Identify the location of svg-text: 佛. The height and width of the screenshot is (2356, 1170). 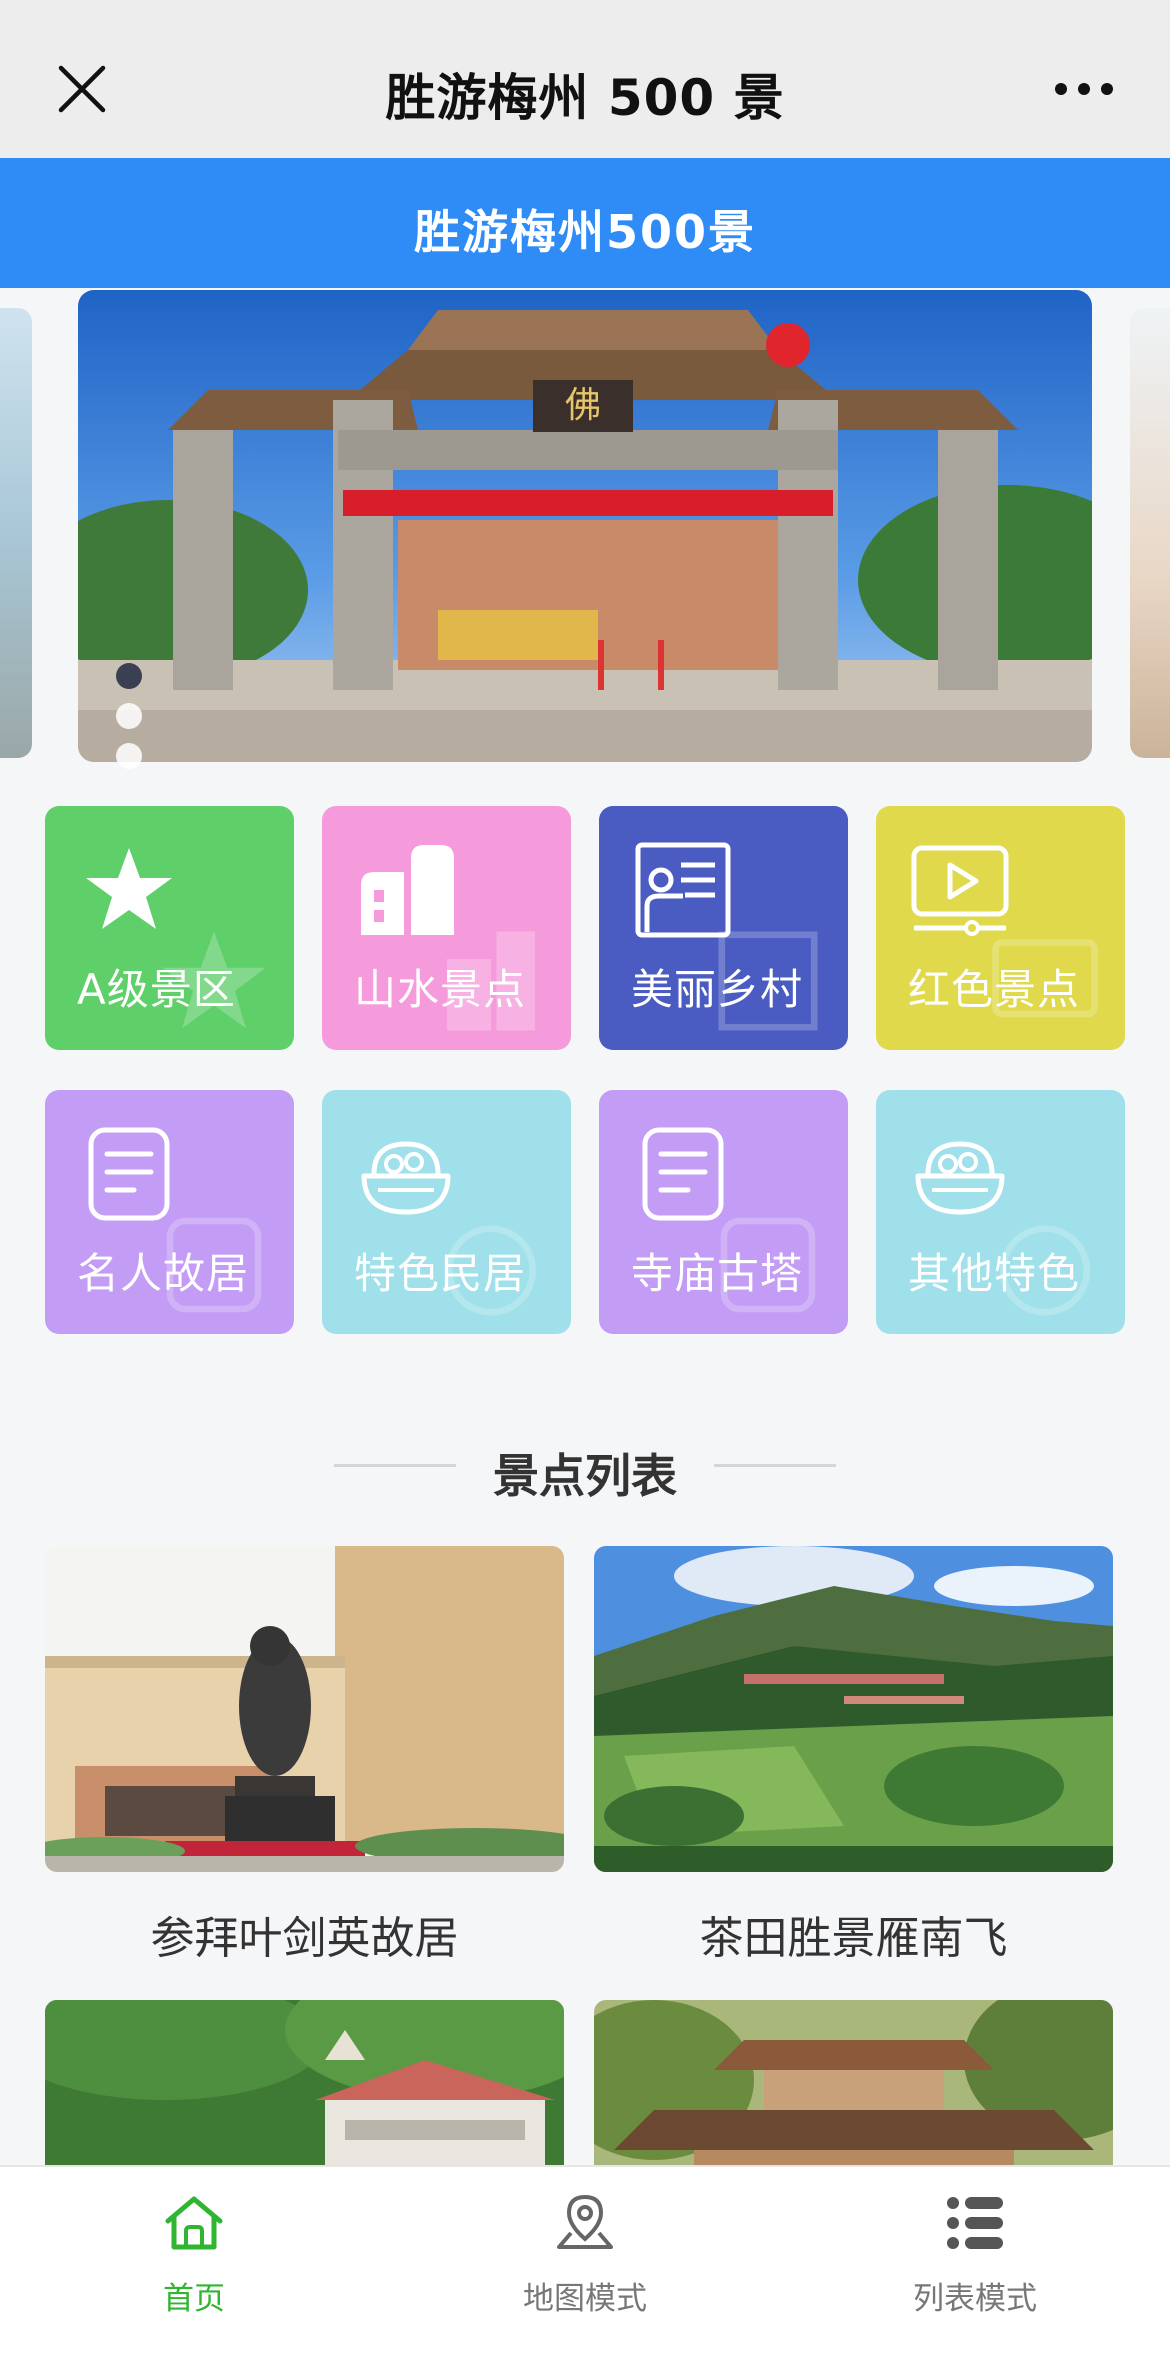
(583, 405).